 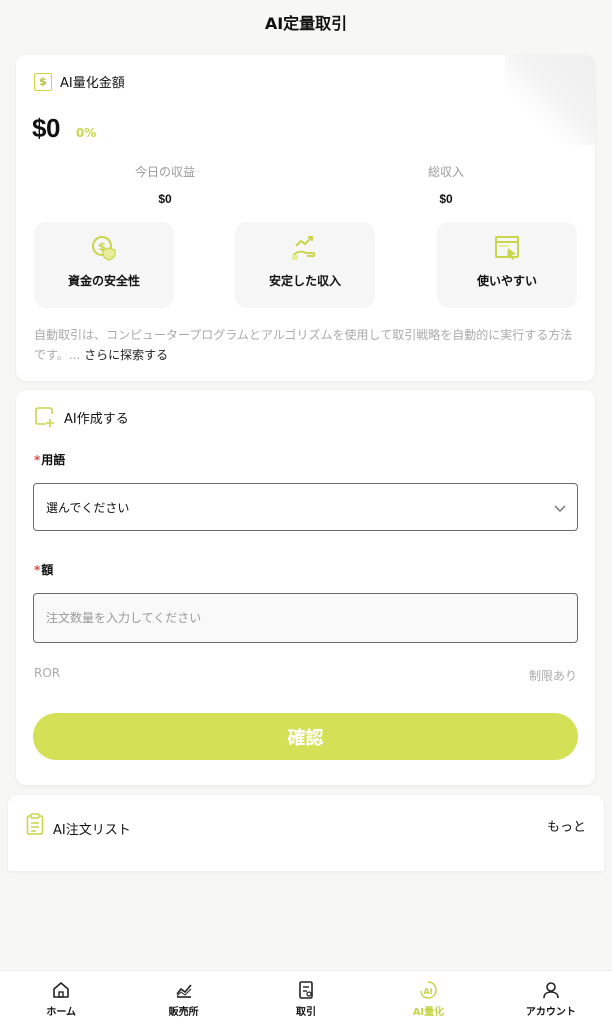 I want to click on limit-label: 制限あり, so click(x=552, y=676).